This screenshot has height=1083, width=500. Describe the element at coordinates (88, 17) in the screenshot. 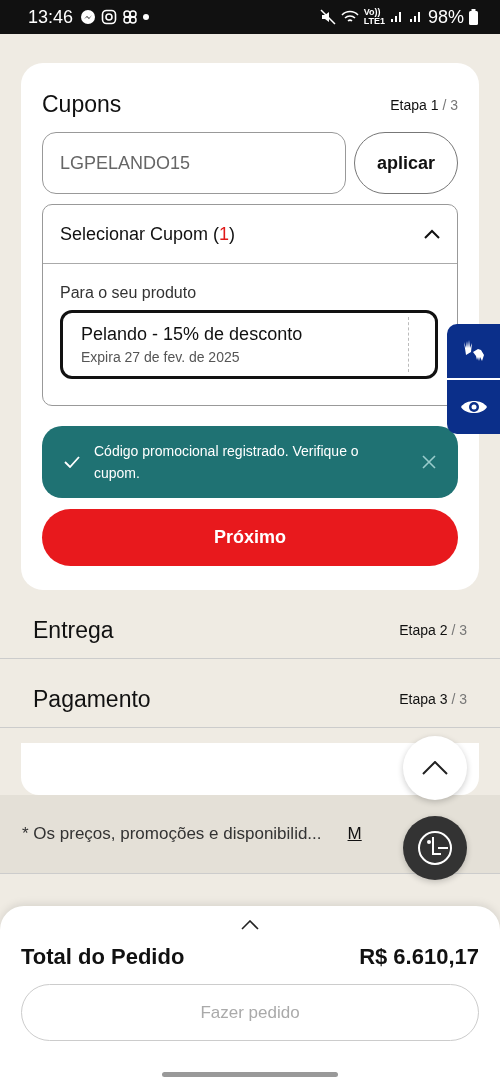

I see `messenger-icon` at that location.